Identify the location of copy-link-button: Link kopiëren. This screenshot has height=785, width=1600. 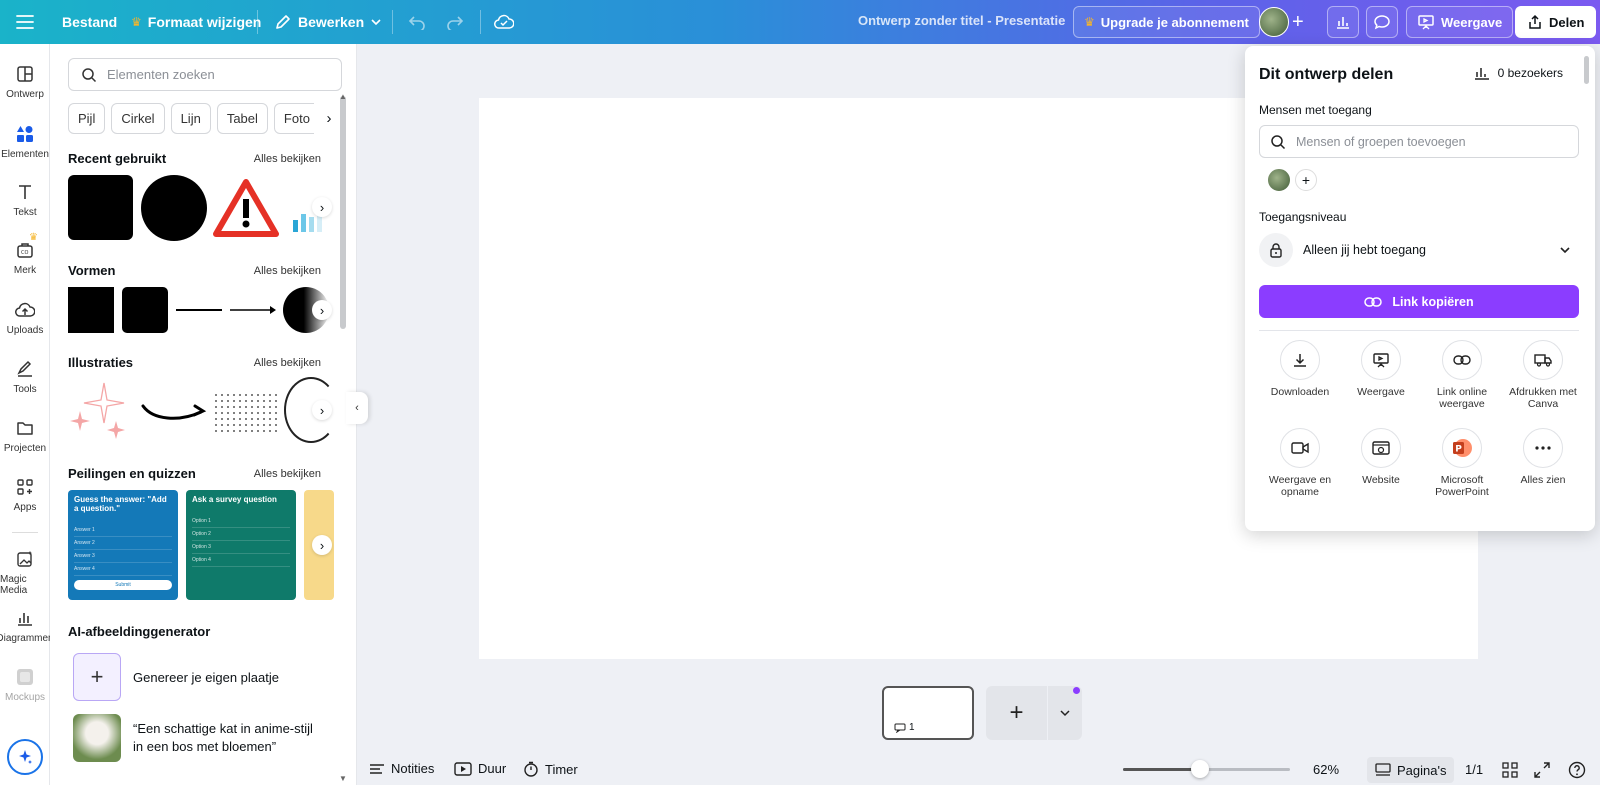
(1419, 301).